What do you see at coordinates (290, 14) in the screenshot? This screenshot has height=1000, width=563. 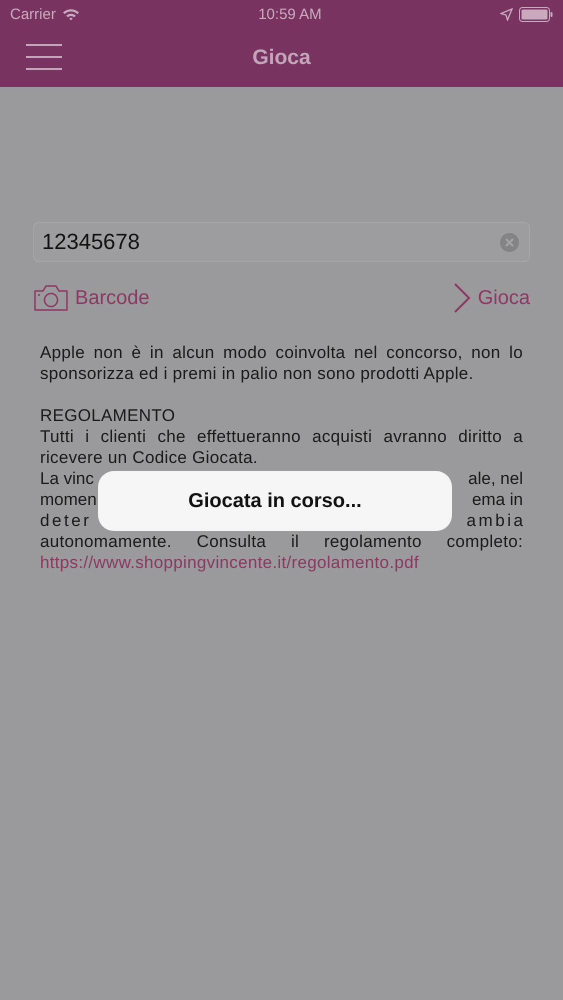 I see `clock-time: 10:59 AM` at bounding box center [290, 14].